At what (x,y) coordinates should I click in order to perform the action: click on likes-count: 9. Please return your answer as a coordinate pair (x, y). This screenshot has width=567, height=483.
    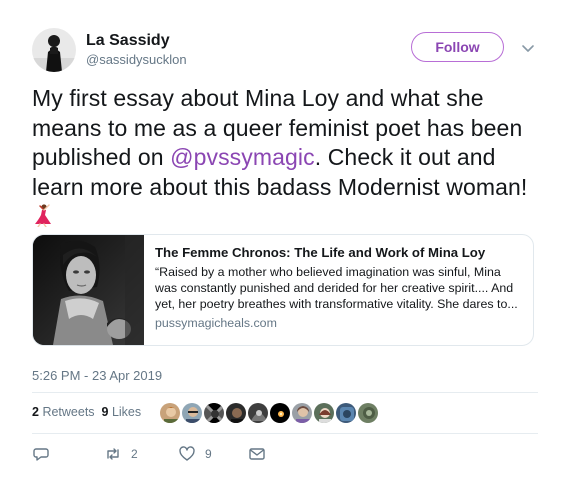
    Looking at the image, I should click on (105, 412).